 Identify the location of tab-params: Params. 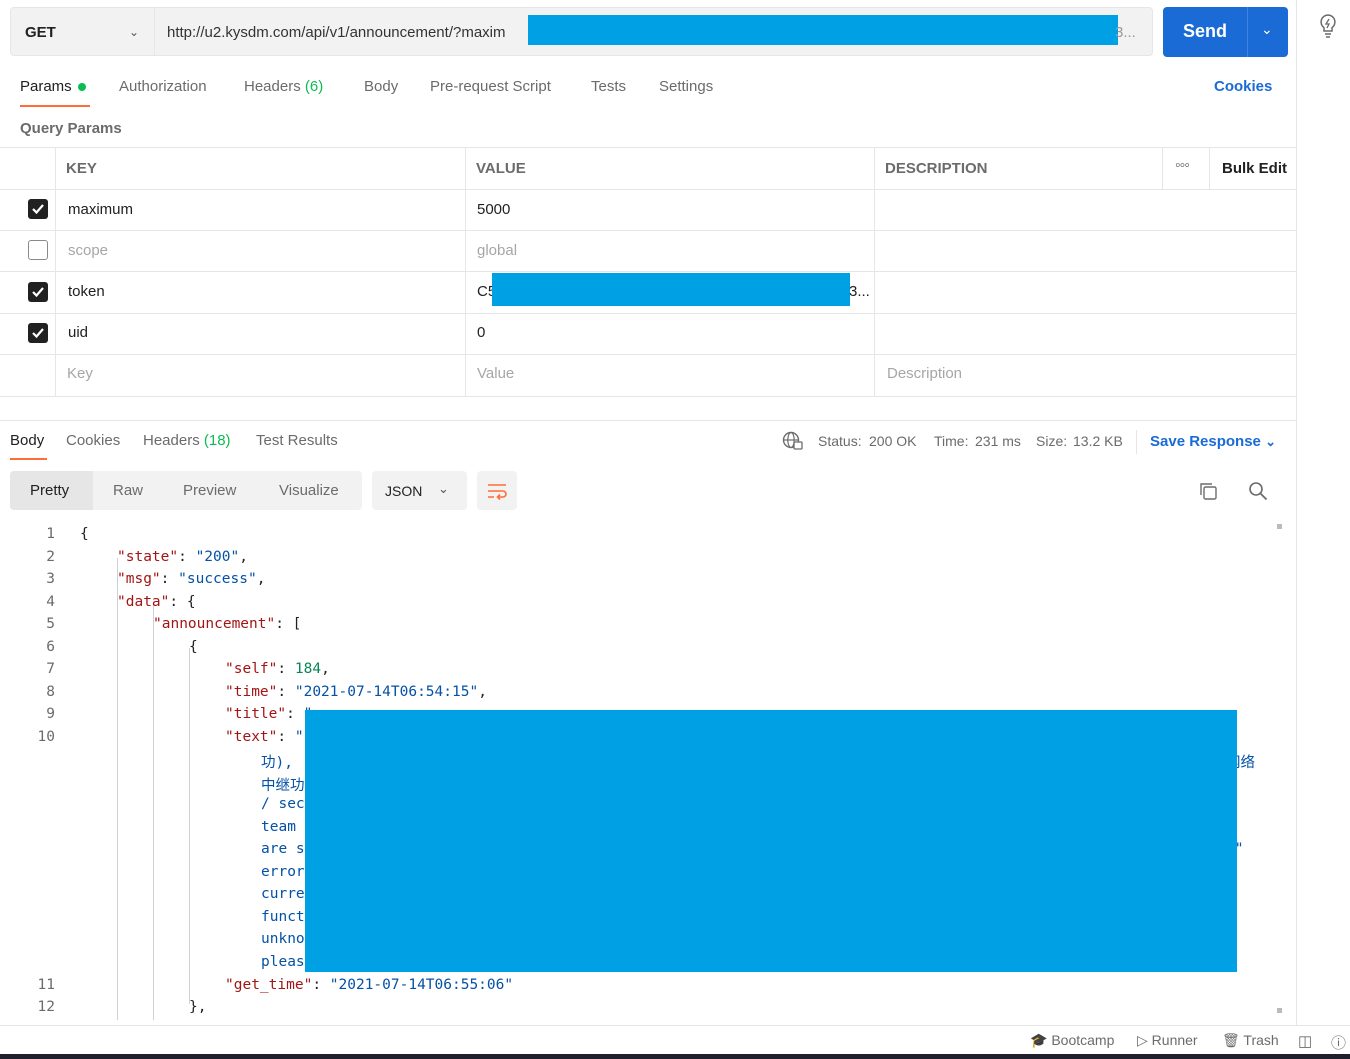
(53, 86).